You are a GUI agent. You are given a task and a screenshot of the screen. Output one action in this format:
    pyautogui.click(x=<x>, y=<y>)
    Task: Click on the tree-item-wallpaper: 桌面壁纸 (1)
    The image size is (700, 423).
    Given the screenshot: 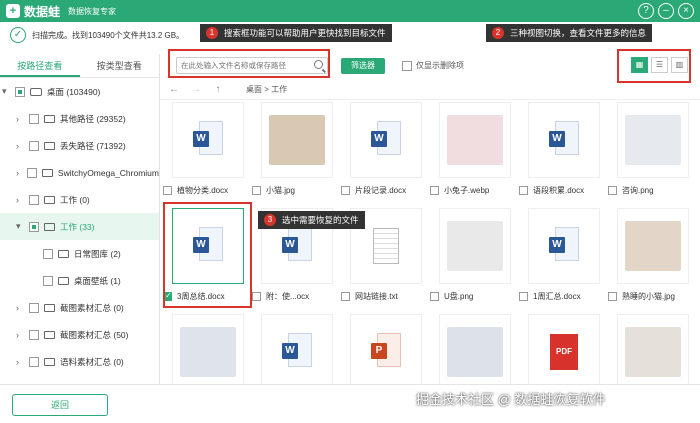 What is the action you would take?
    pyautogui.click(x=79, y=280)
    